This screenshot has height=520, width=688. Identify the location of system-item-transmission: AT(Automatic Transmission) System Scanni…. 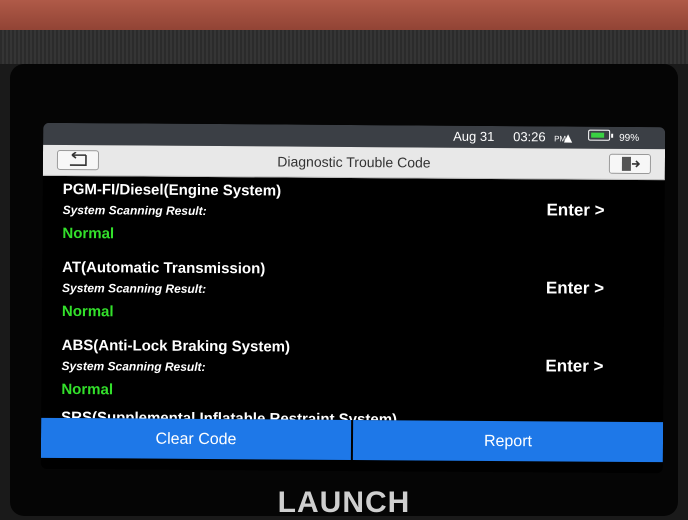
(353, 294).